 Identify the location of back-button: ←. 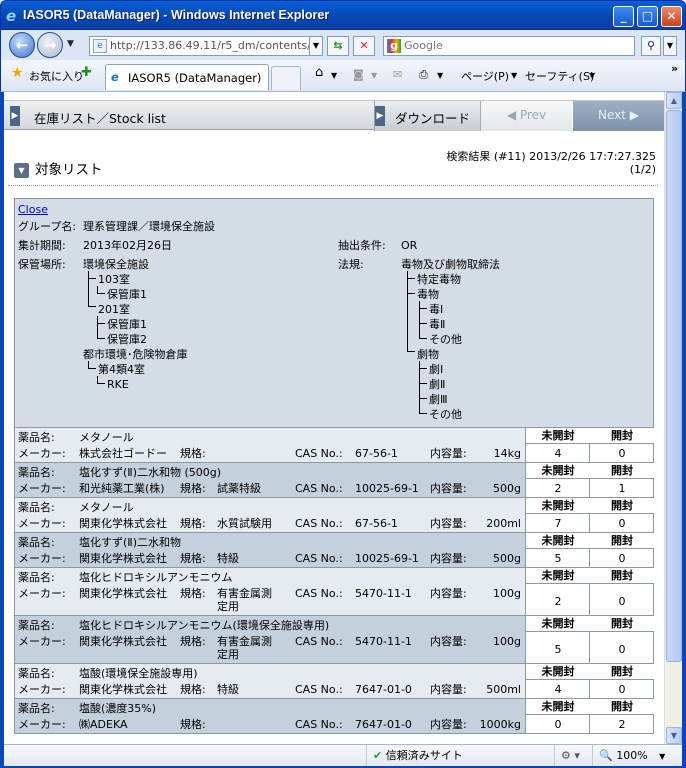
(22, 45).